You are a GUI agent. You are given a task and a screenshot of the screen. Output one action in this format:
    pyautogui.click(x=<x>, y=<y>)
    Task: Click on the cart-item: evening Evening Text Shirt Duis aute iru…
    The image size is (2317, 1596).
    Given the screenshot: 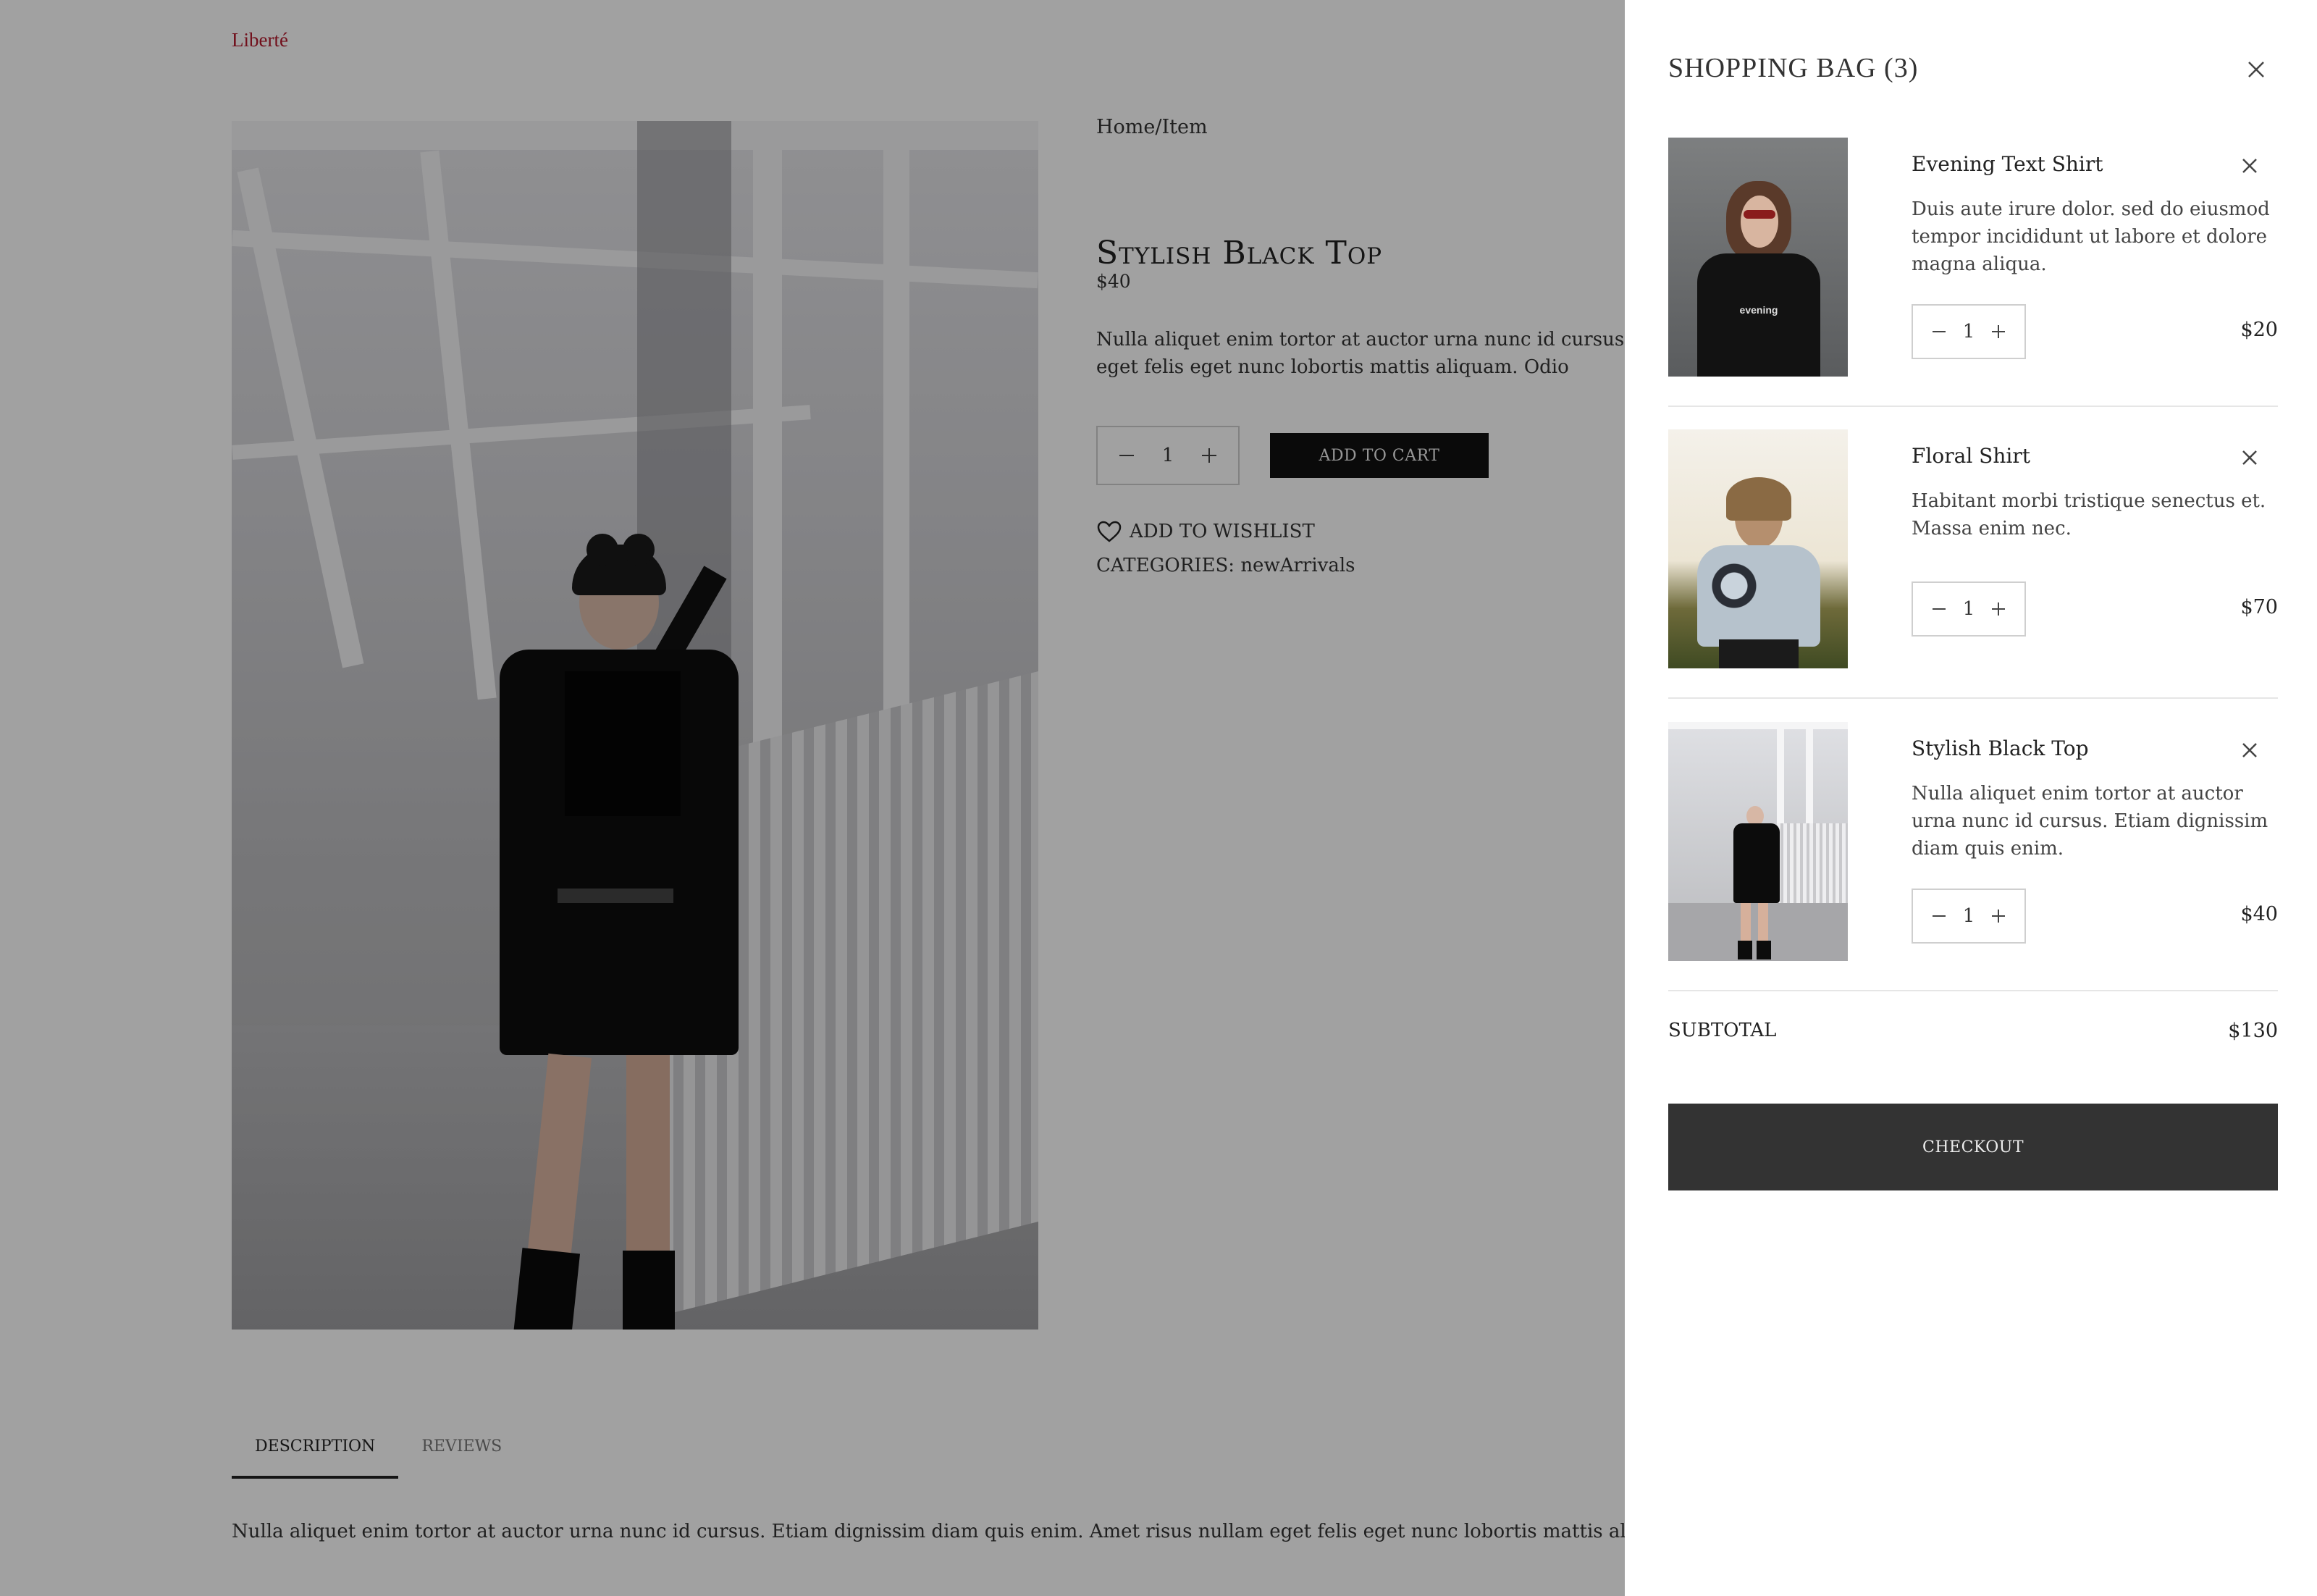 What is the action you would take?
    pyautogui.click(x=1973, y=283)
    